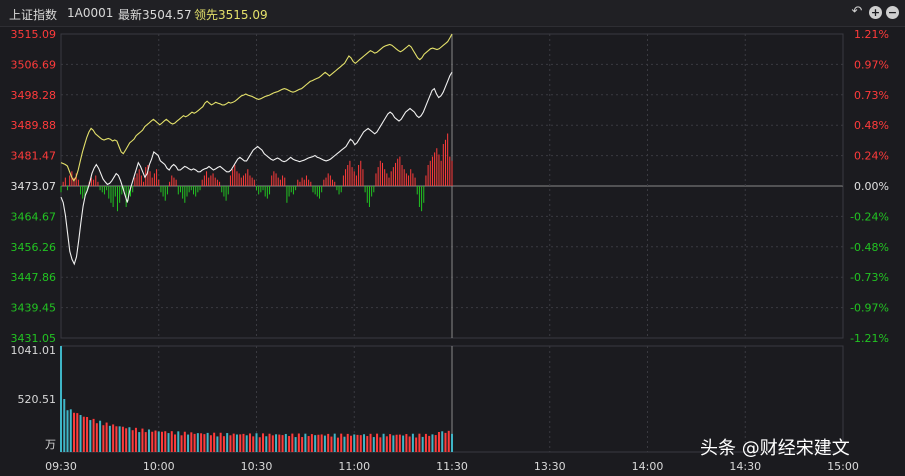 The width and height of the screenshot is (905, 476). What do you see at coordinates (869, 338) in the screenshot?
I see `pct-tick-label: -1.21%` at bounding box center [869, 338].